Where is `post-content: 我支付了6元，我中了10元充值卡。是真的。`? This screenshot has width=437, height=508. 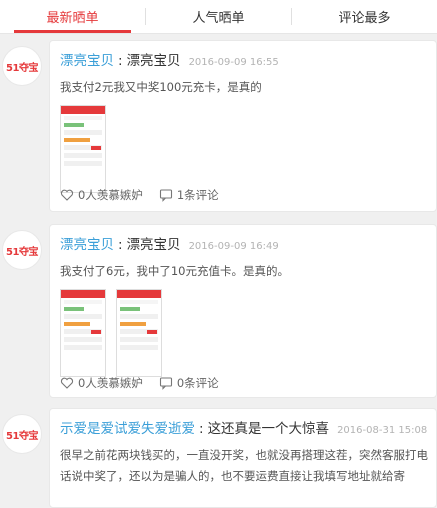 post-content: 我支付了6元，我中了10元充值卡。是真的。 is located at coordinates (174, 271).